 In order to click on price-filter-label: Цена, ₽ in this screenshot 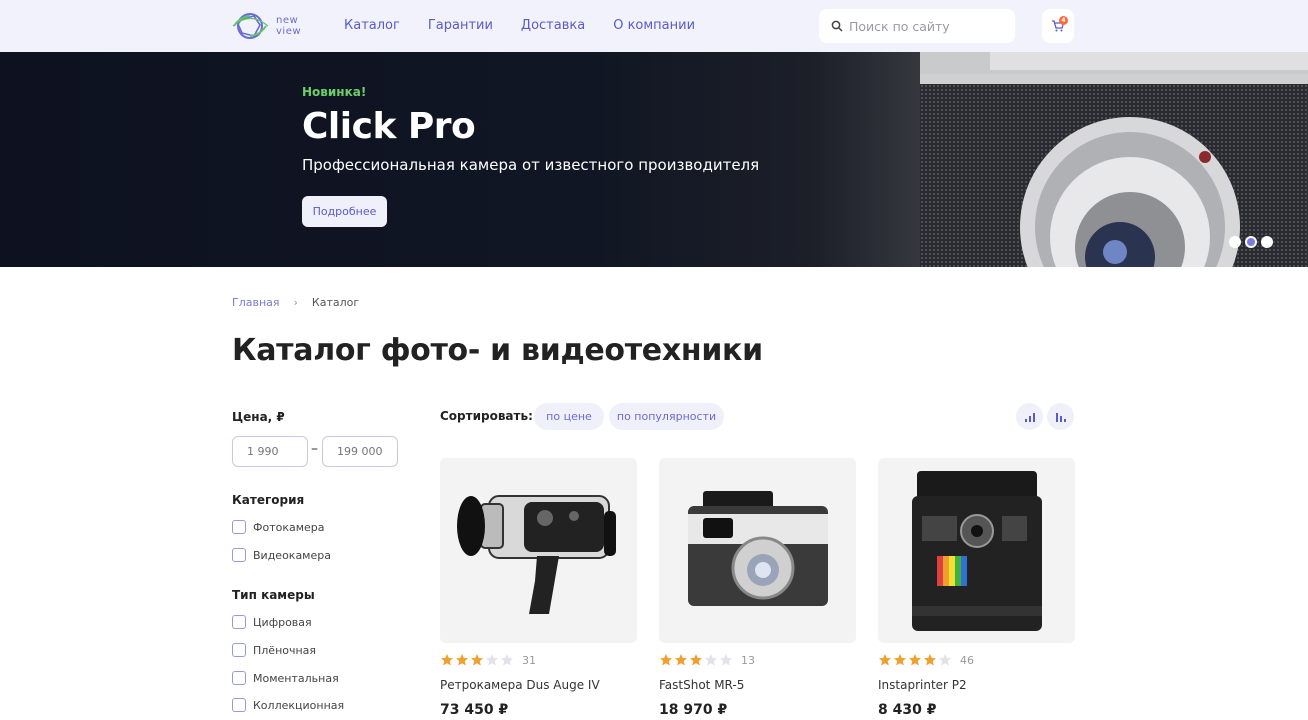, I will do `click(258, 417)`.